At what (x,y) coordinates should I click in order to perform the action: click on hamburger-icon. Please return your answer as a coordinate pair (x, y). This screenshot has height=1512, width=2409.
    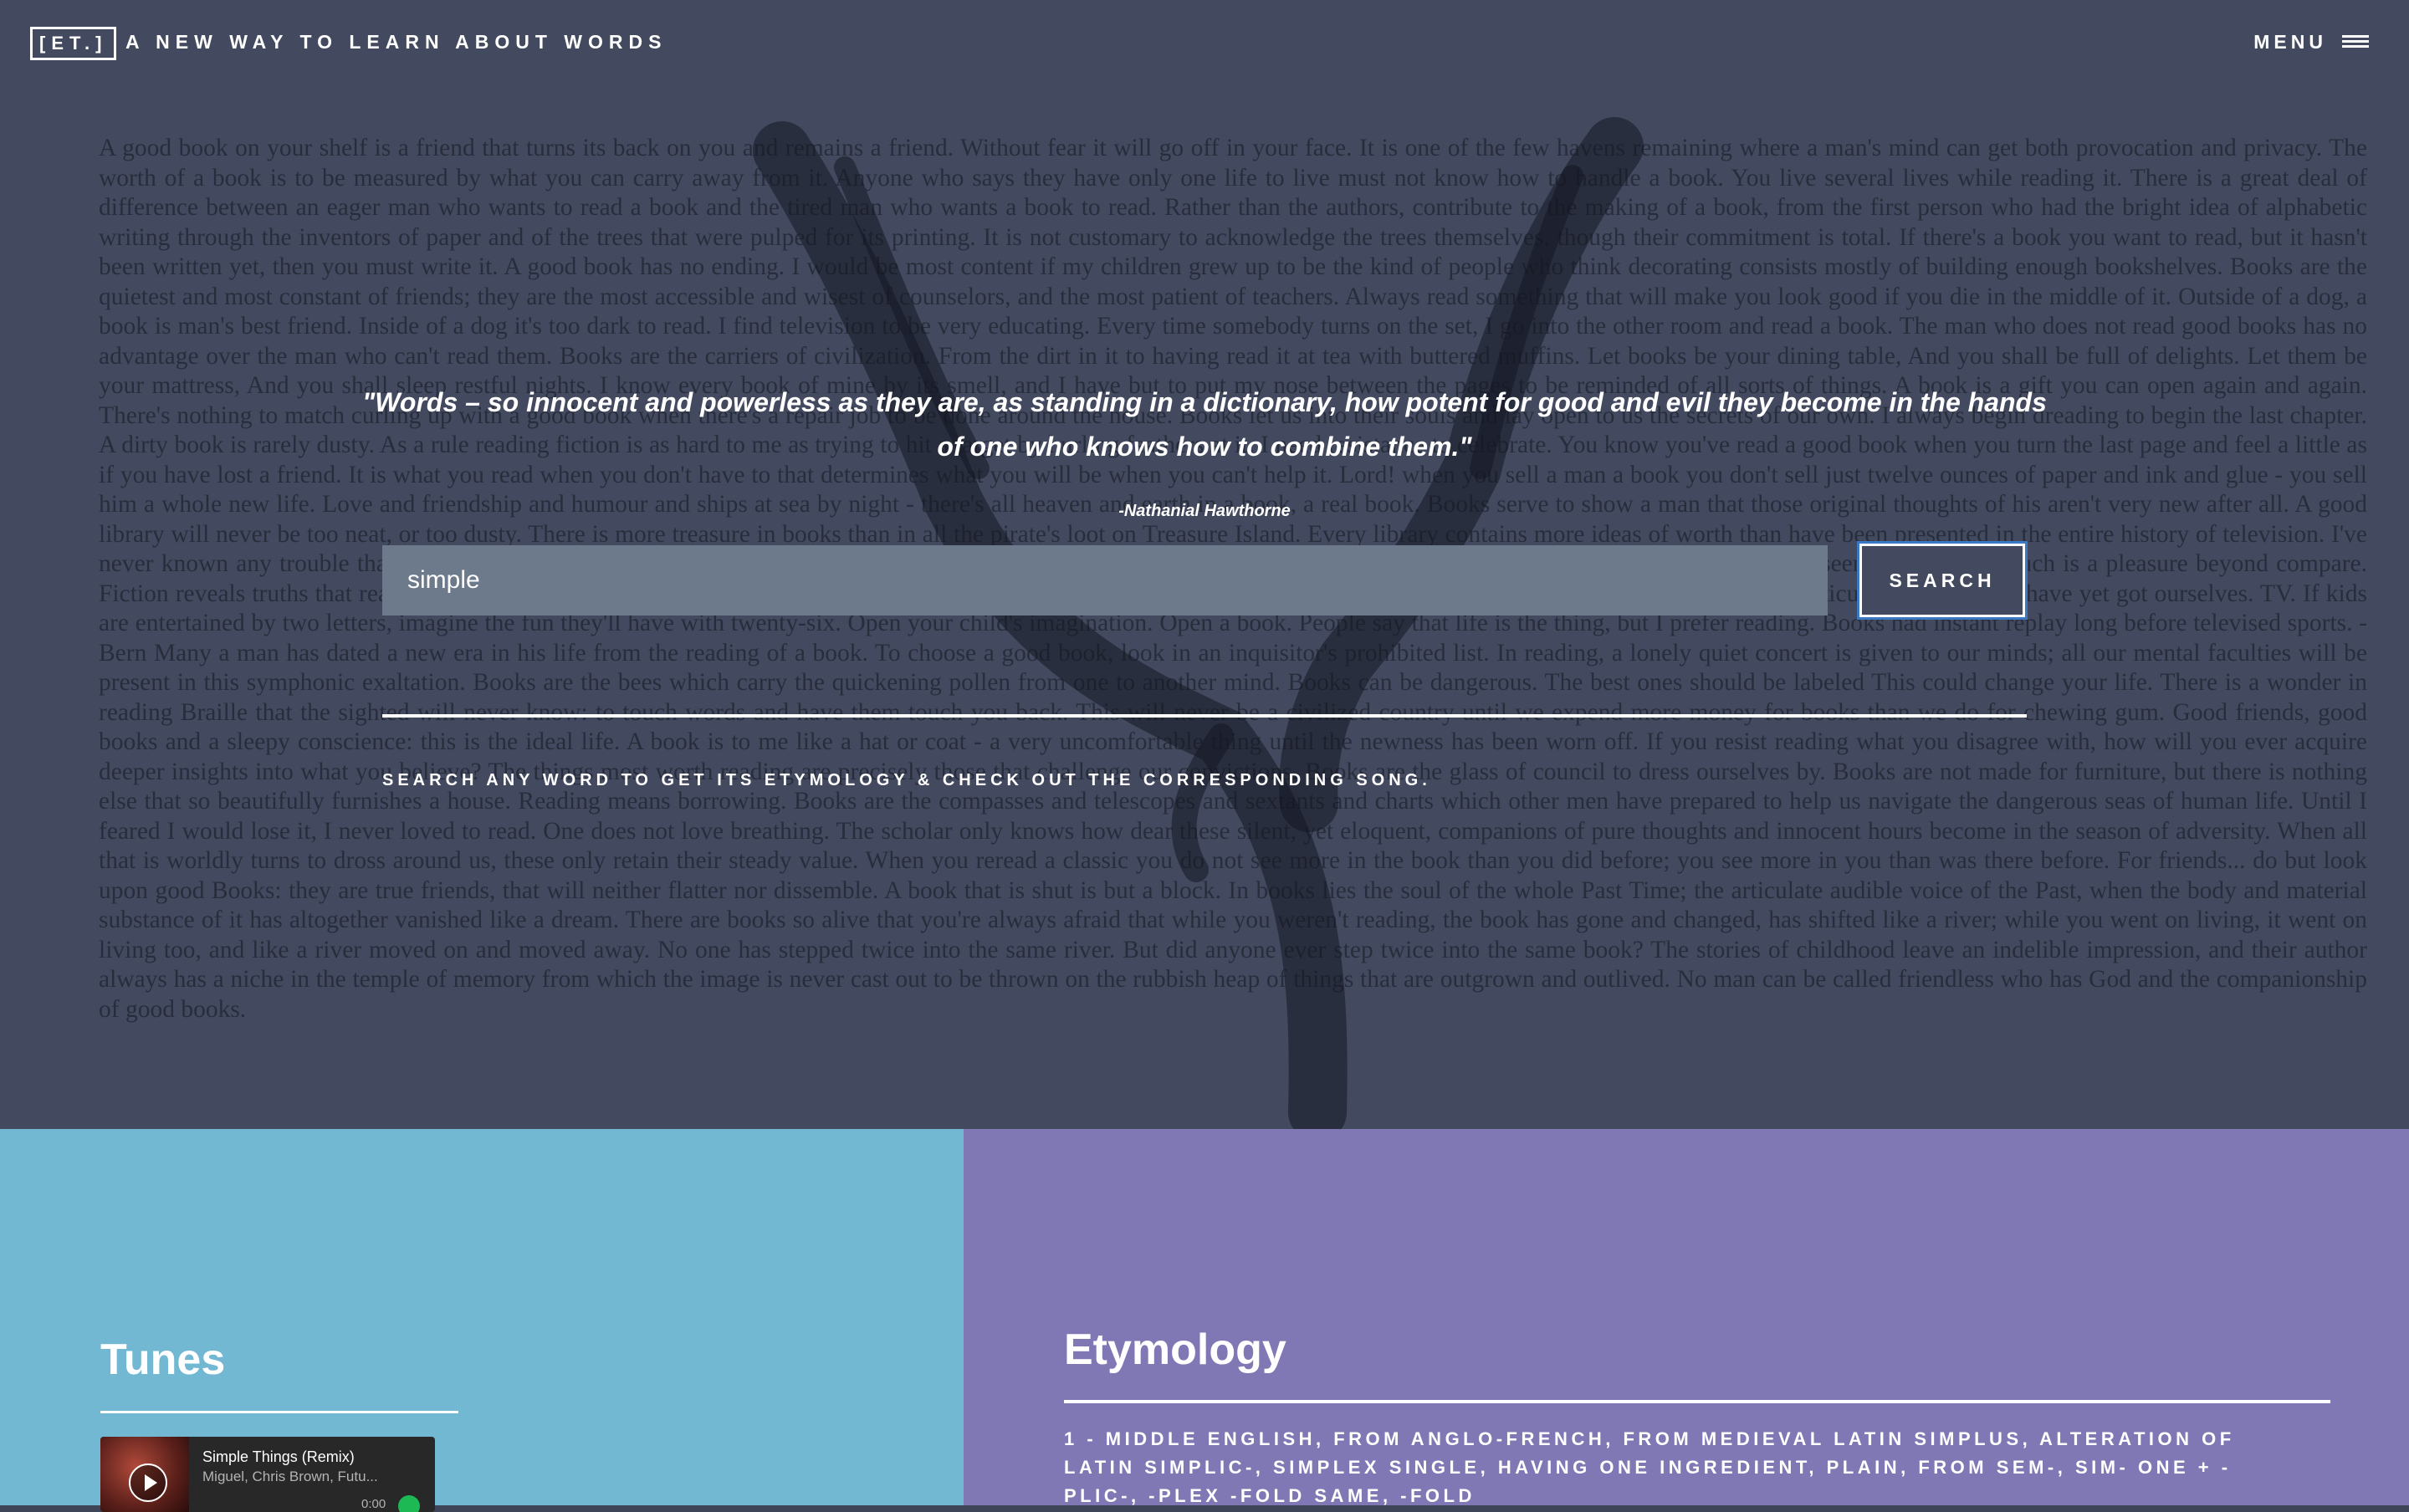
    Looking at the image, I should click on (2355, 42).